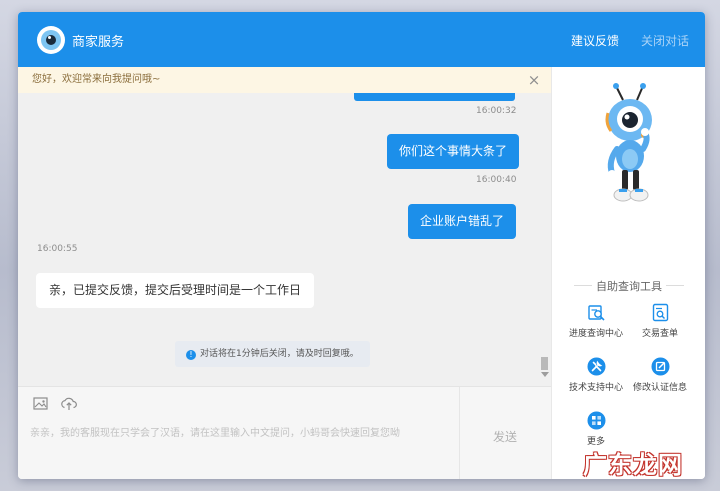 Image resolution: width=720 pixels, height=491 pixels. Describe the element at coordinates (434, 97) in the screenshot. I see `message-bubble-partial` at that location.